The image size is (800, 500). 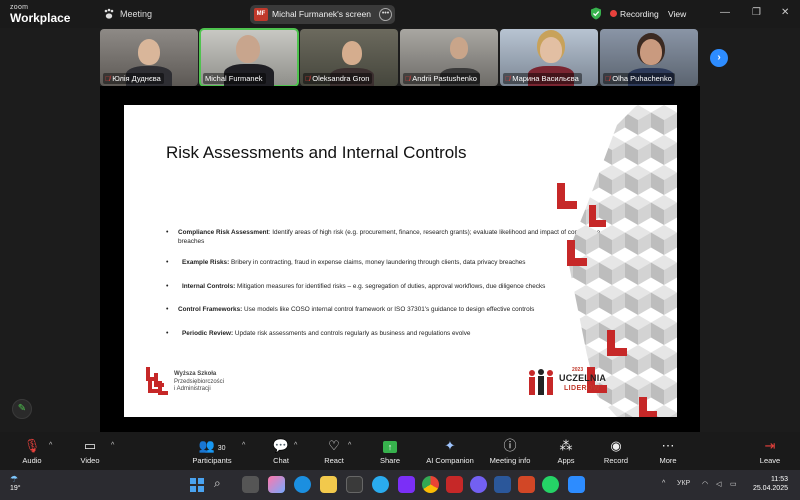 What do you see at coordinates (770, 445) in the screenshot?
I see `leave-door-icon: ⇥` at bounding box center [770, 445].